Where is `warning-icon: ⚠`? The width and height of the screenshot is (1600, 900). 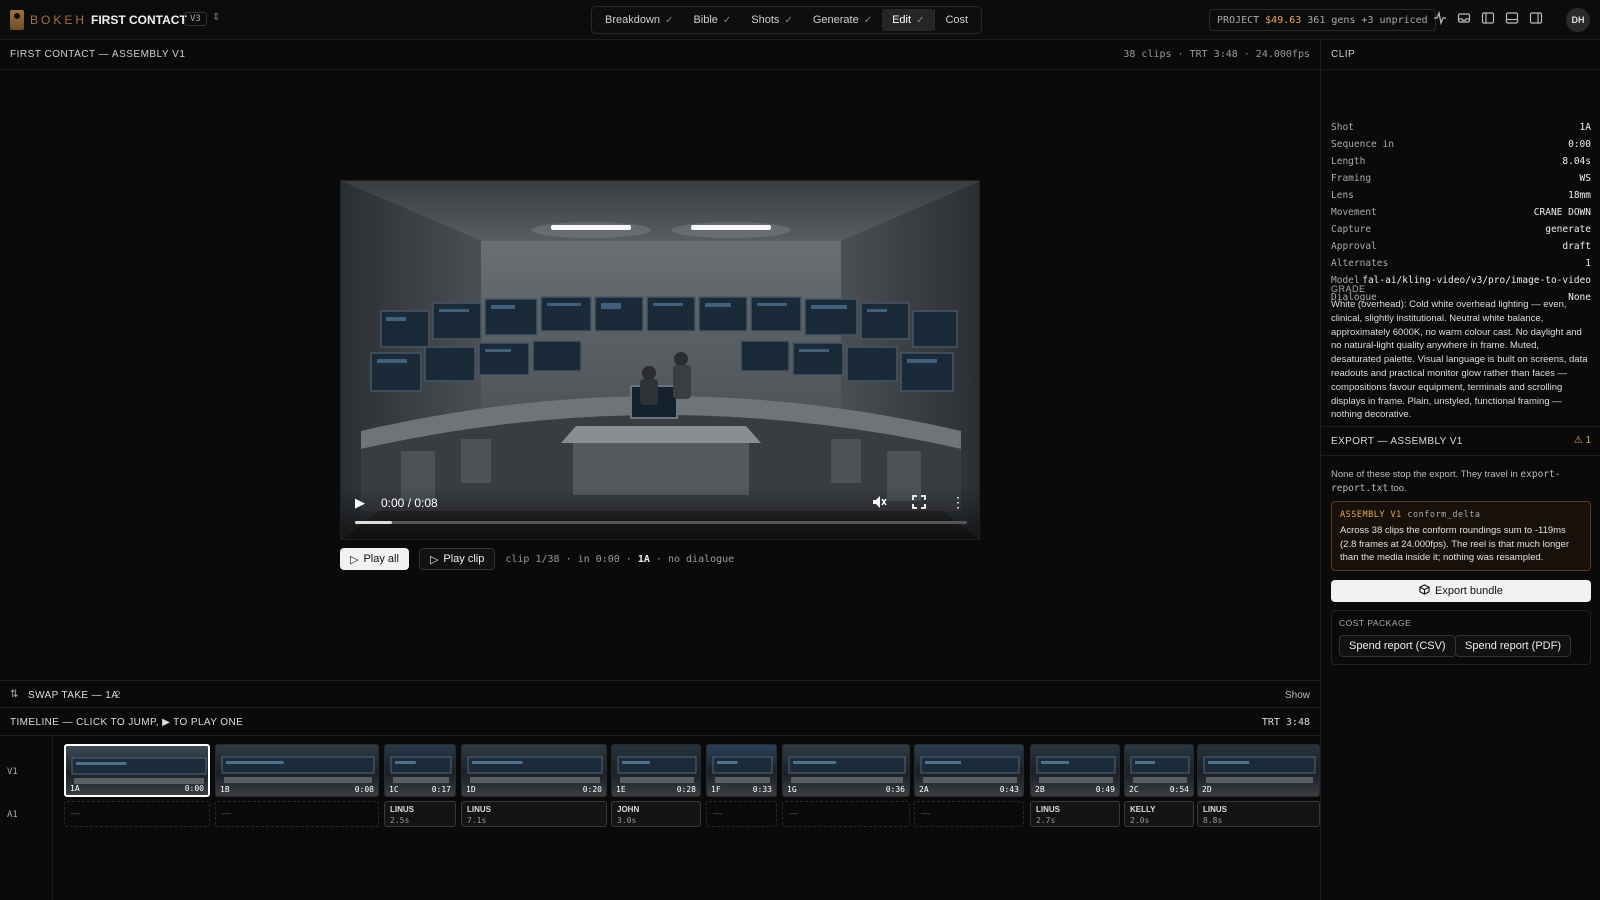
warning-icon: ⚠ is located at coordinates (1578, 440).